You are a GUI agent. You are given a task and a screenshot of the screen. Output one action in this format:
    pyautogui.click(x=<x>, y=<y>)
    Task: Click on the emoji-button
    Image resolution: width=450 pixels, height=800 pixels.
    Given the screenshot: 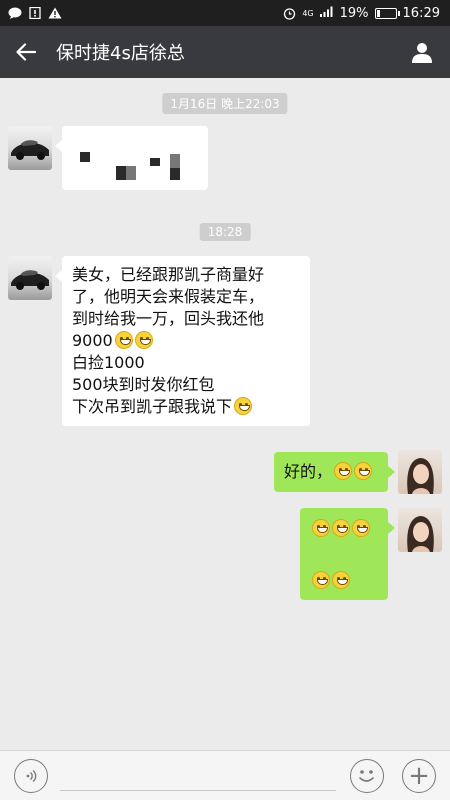 What is the action you would take?
    pyautogui.click(x=367, y=776)
    